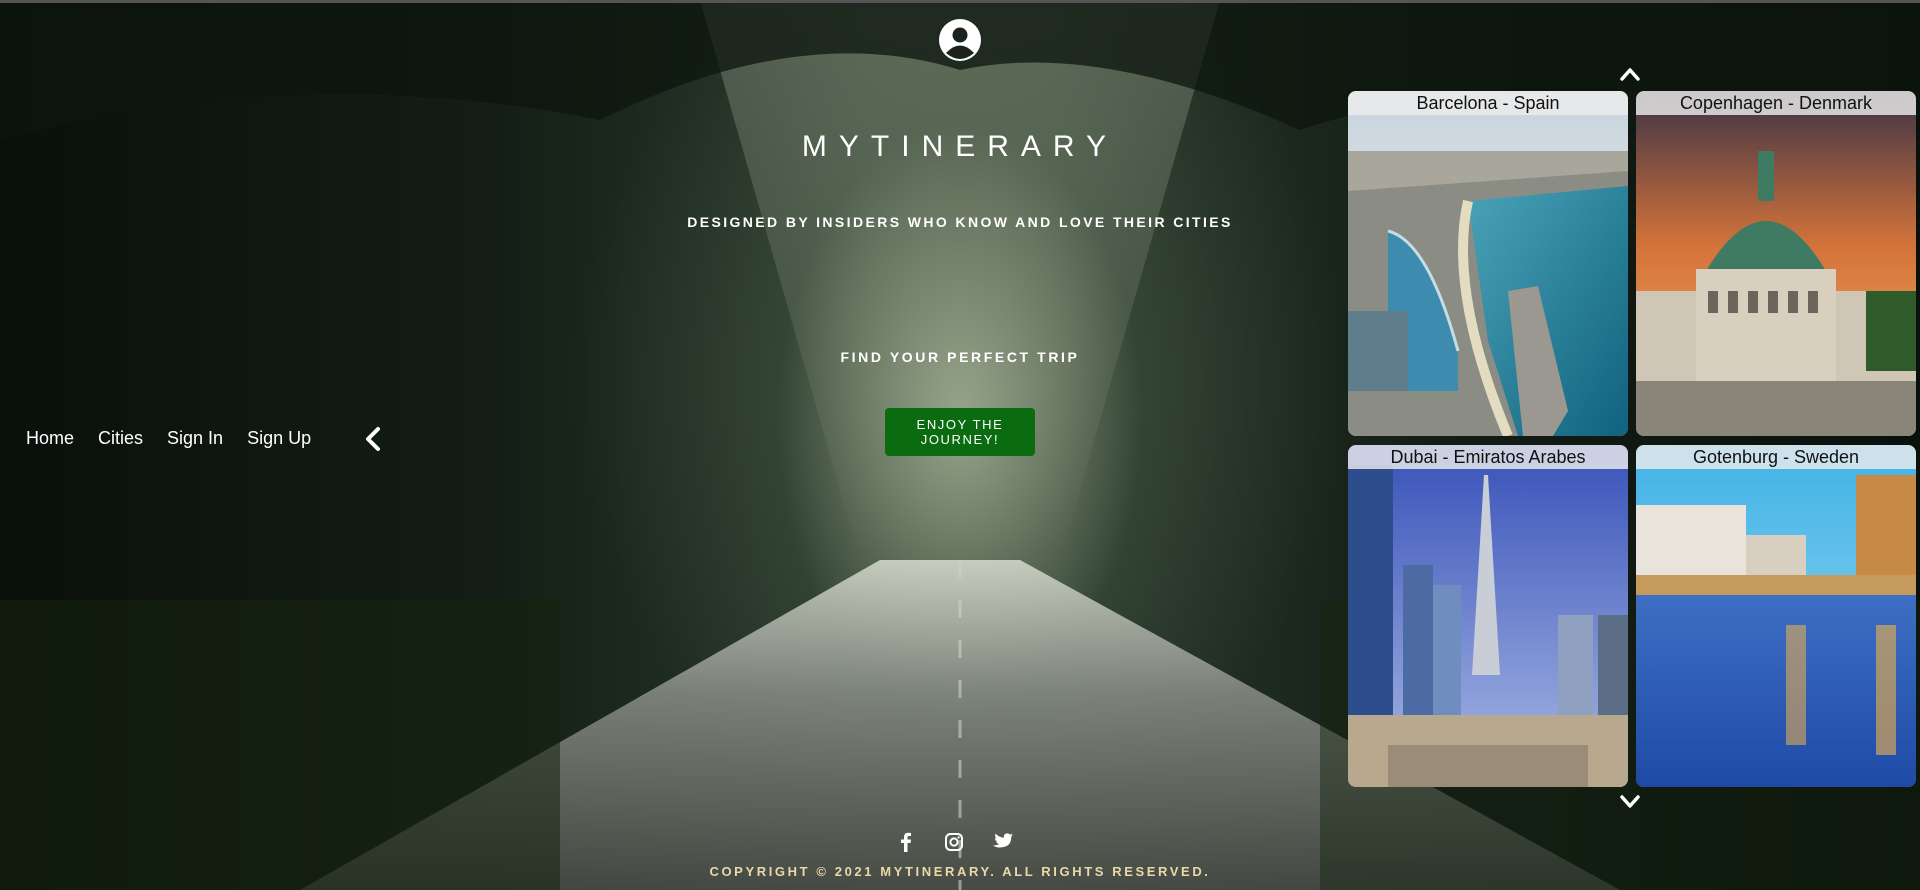 This screenshot has width=1920, height=890. Describe the element at coordinates (1488, 616) in the screenshot. I see `city-card-dubai: Dubai - Emiratos Arabes` at that location.